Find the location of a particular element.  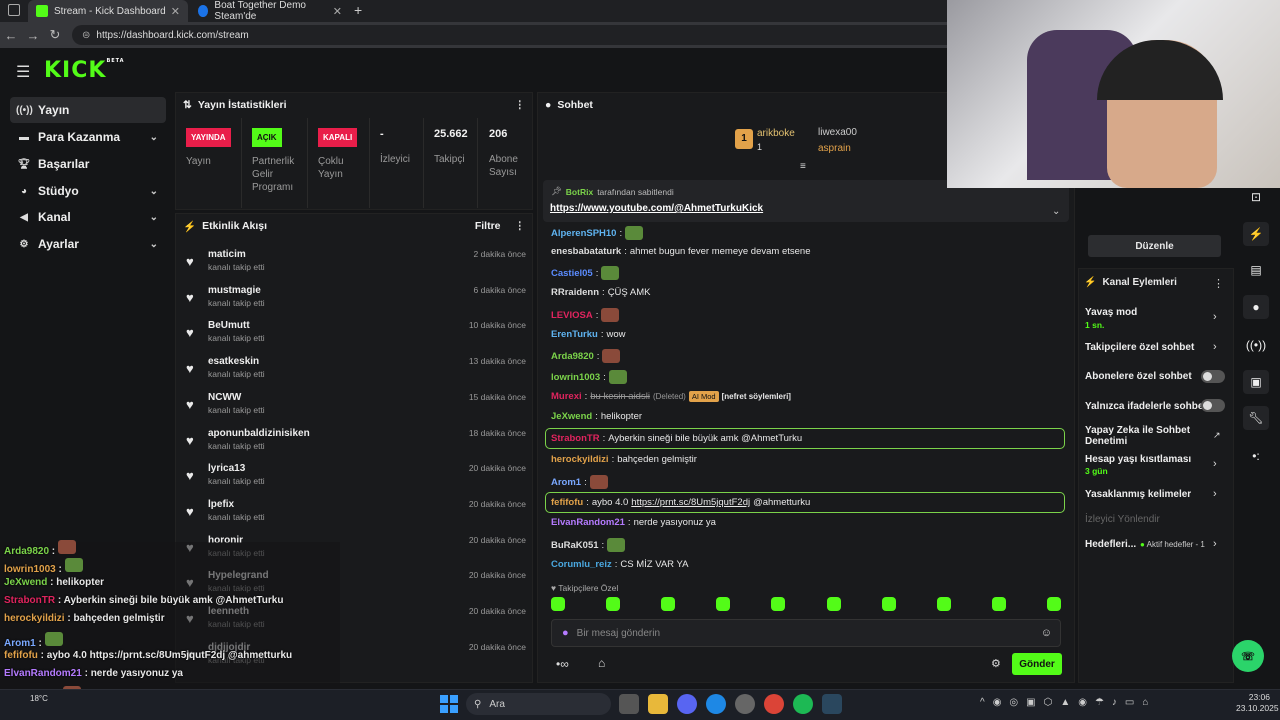

chat-username: Murexi is located at coordinates (566, 396).